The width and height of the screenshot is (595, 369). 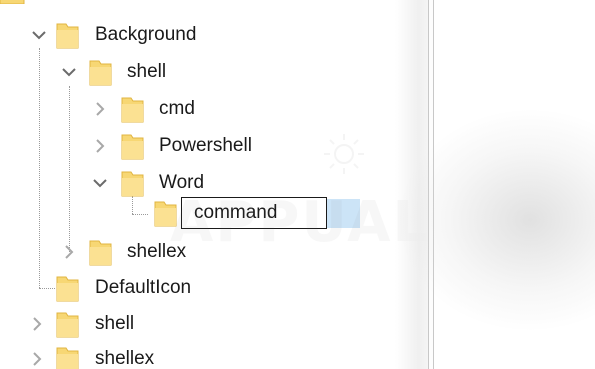 What do you see at coordinates (177, 108) in the screenshot?
I see `tree-node-label: cmd` at bounding box center [177, 108].